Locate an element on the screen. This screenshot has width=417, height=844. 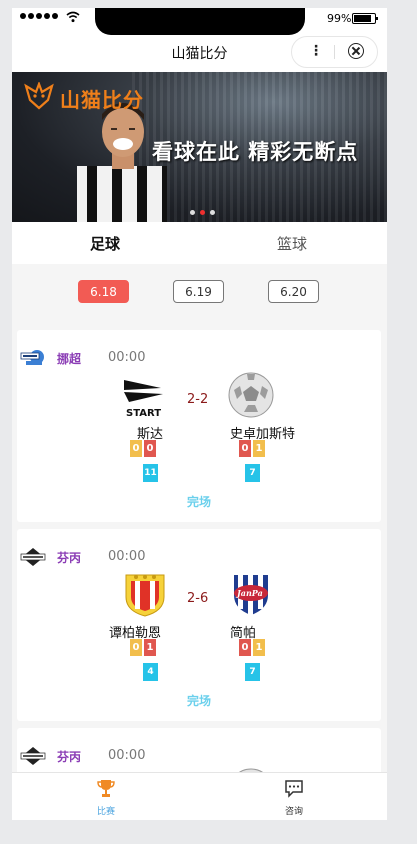
home-card-counts: 0 0 is located at coordinates (143, 448).